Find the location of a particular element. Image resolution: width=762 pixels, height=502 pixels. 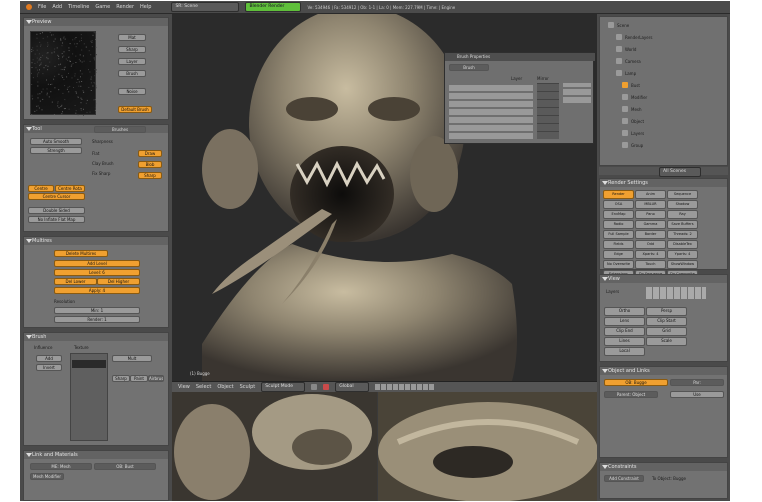

min-level-field: Min: 1 is located at coordinates (97, 310).